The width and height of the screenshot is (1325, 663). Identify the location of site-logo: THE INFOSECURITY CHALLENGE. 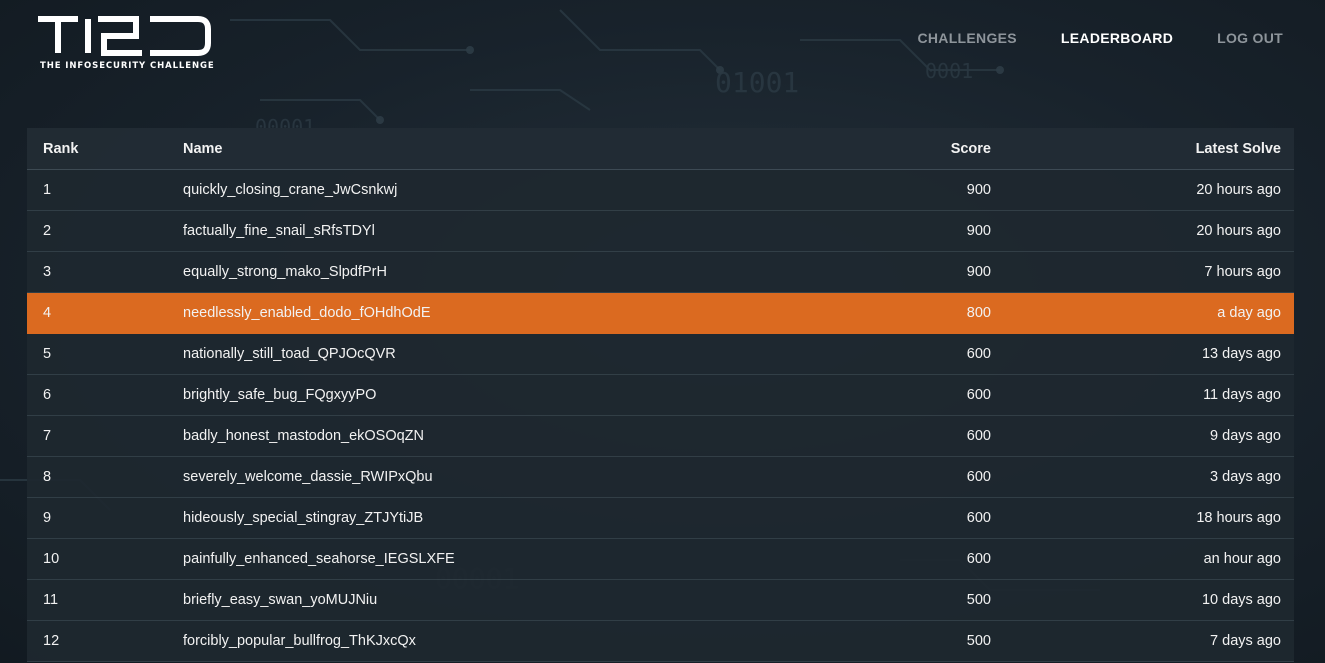
(126, 44).